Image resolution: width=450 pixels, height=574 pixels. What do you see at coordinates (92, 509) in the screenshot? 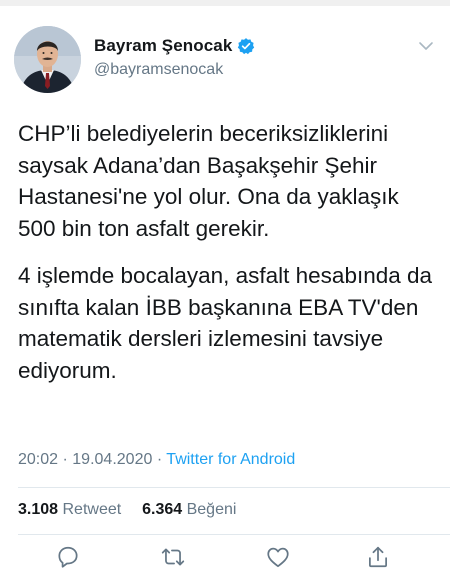
I see `retweet-label: Retweet` at bounding box center [92, 509].